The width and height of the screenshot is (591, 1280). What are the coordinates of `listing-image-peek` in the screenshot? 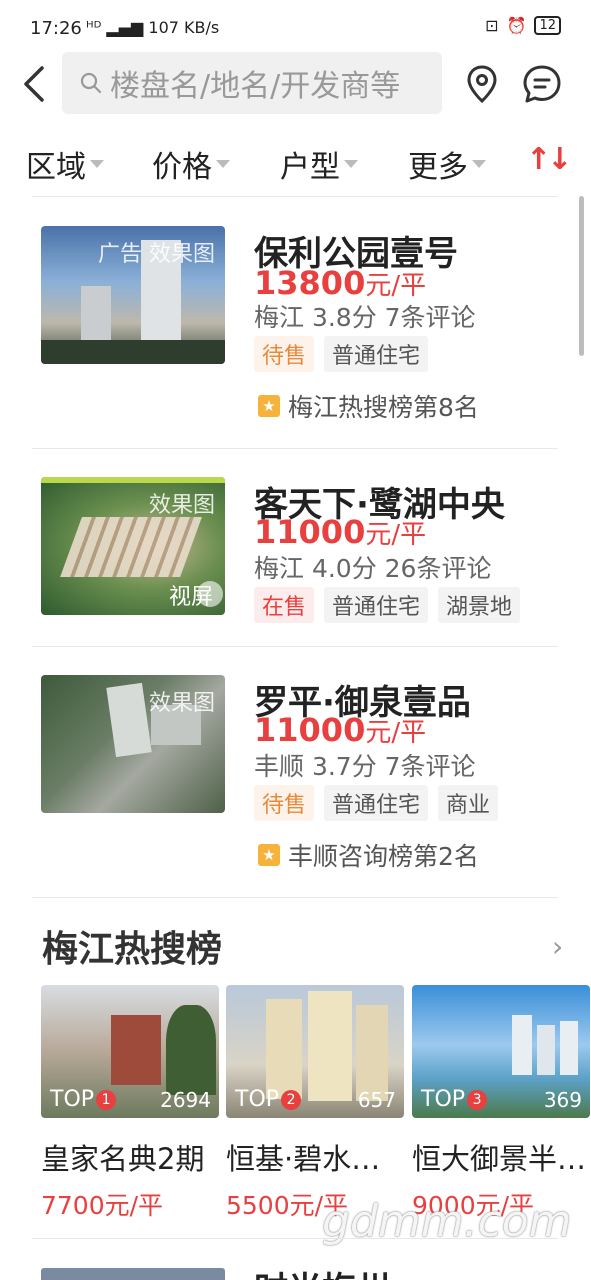 It's located at (133, 1274).